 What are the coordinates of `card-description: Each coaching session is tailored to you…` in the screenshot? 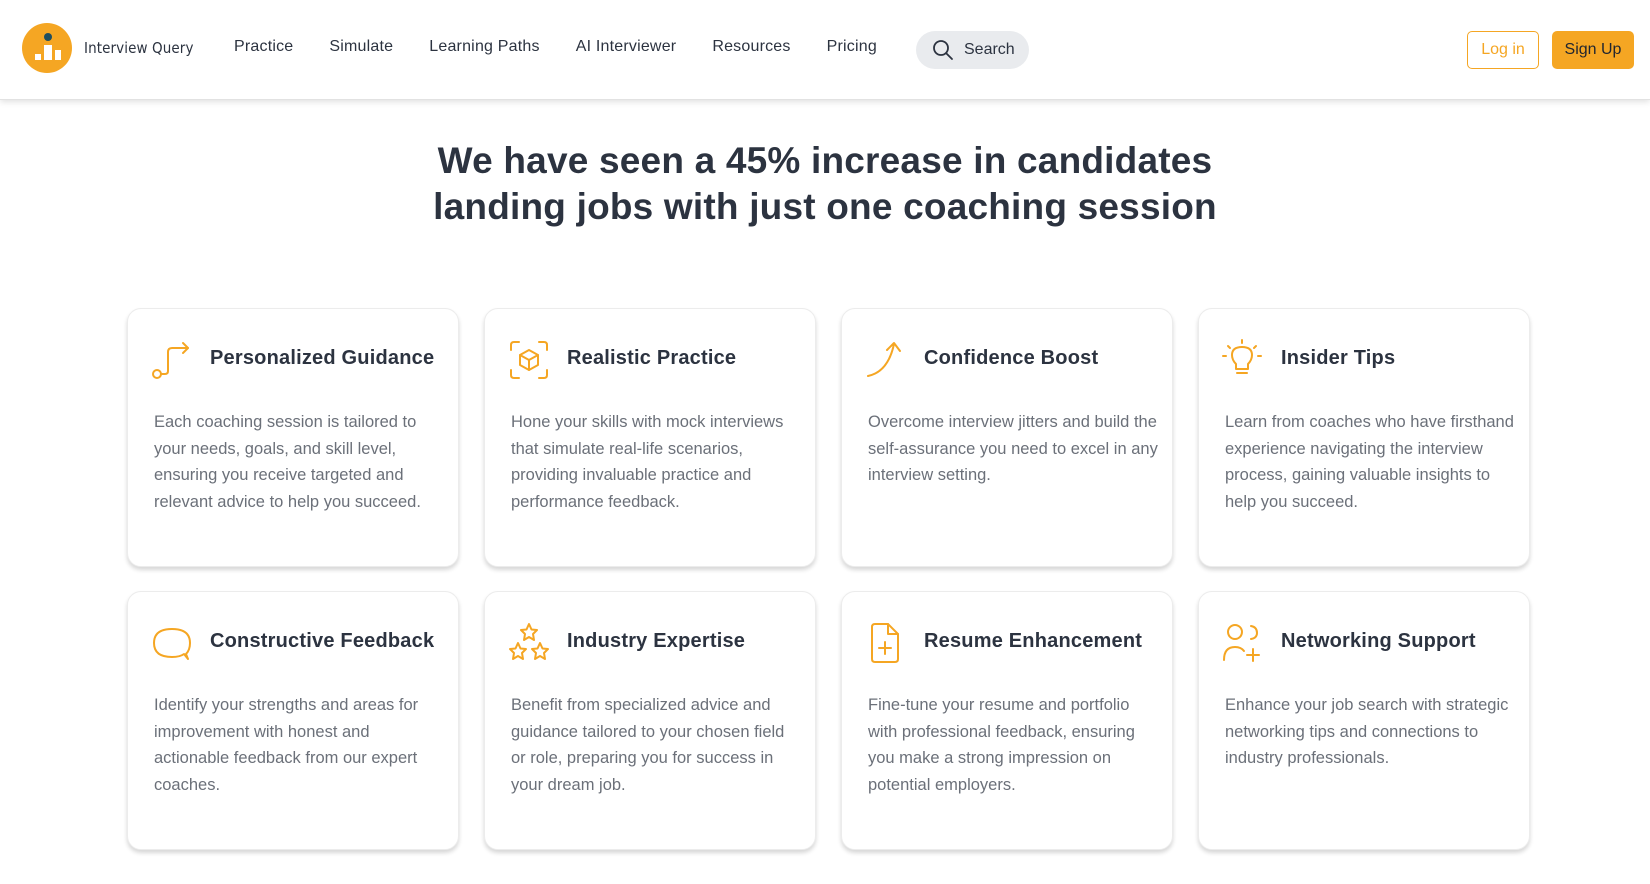 It's located at (287, 462).